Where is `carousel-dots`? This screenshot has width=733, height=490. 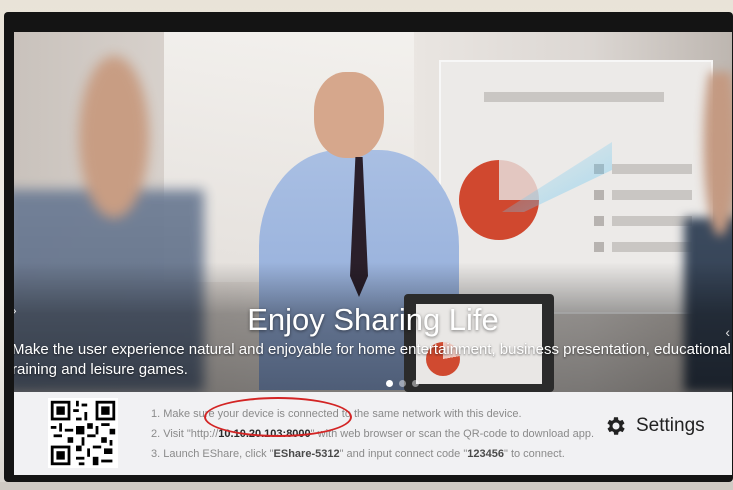
carousel-dots is located at coordinates (402, 383).